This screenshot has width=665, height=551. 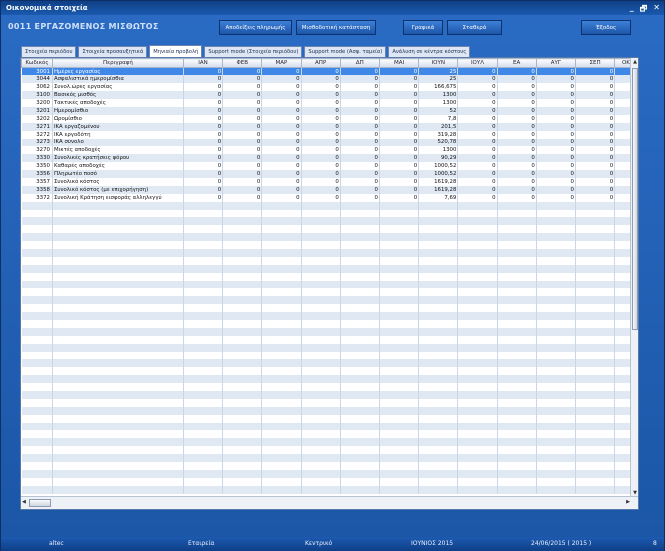 What do you see at coordinates (326, 166) in the screenshot?
I see `table-row: 3350Καθαρές αποδοχές0000001000,5200000` at bounding box center [326, 166].